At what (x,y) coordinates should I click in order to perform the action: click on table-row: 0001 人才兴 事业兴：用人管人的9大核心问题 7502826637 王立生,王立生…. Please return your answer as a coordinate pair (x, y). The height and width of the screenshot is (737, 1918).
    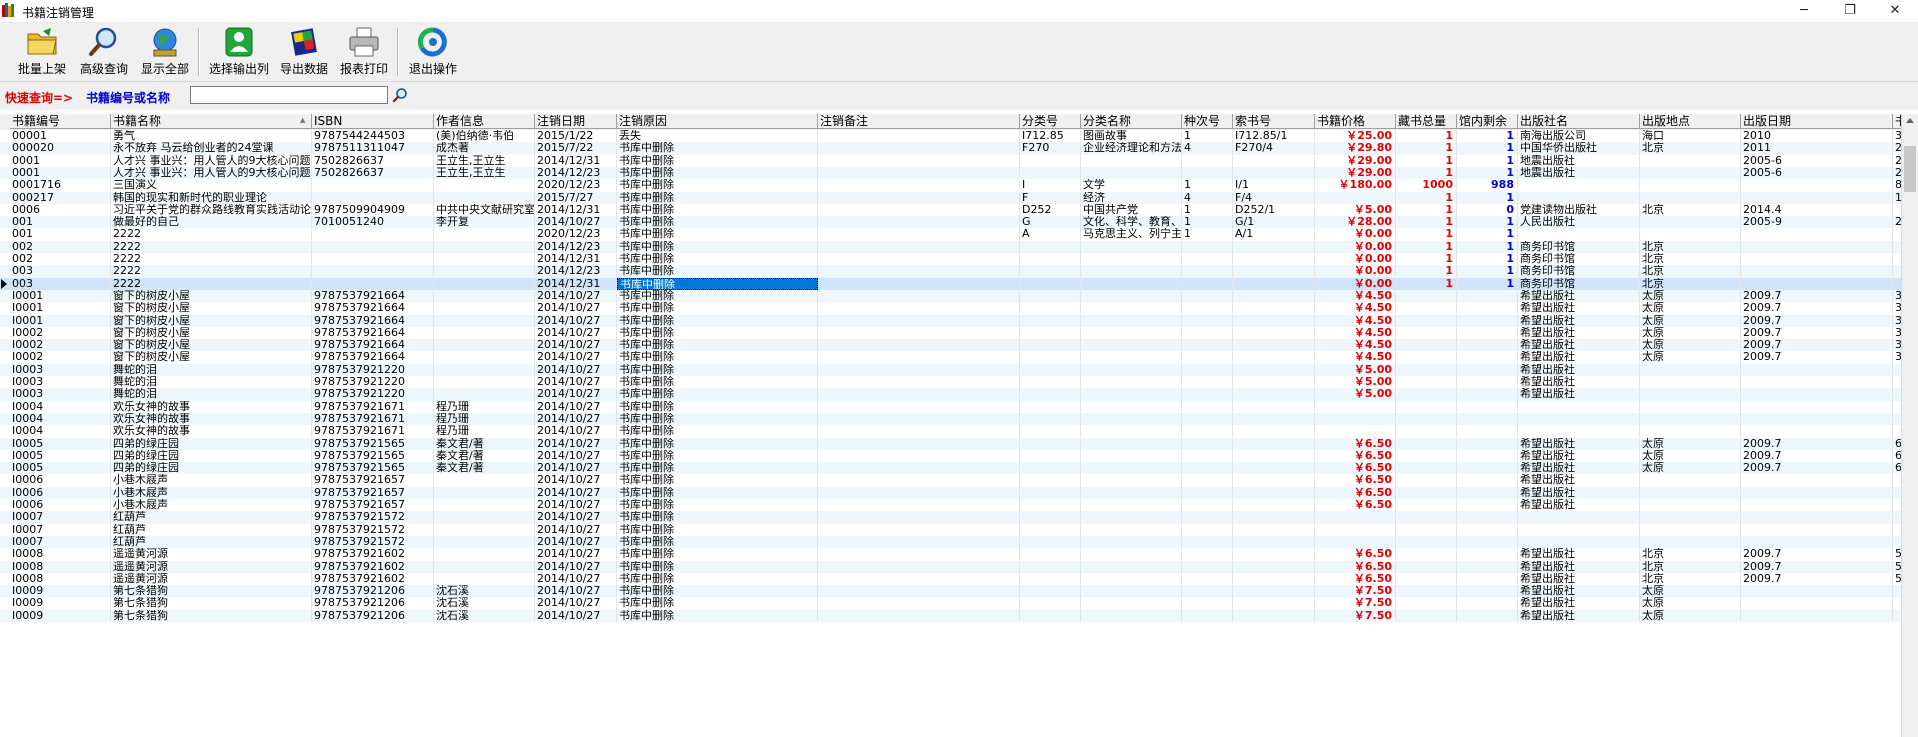
    Looking at the image, I should click on (959, 160).